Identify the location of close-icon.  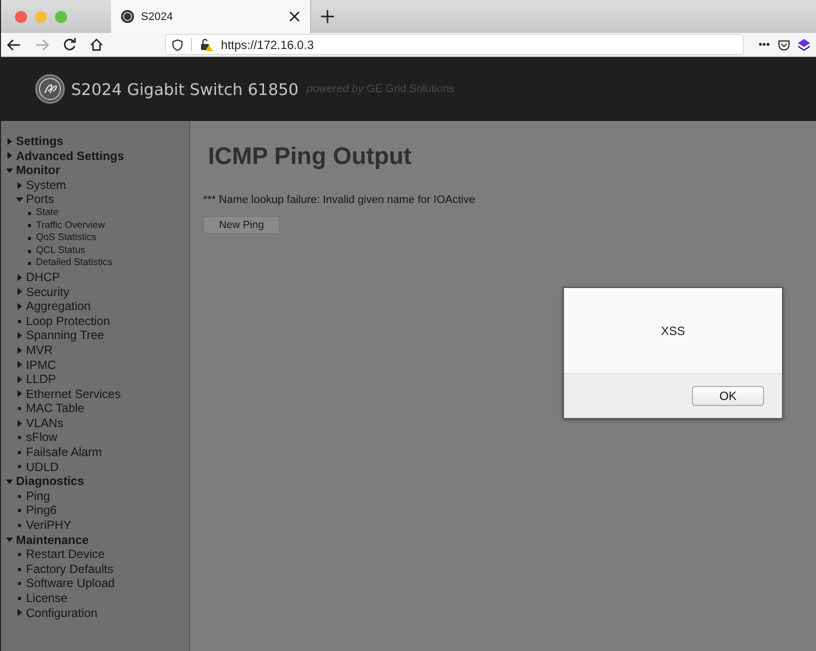
(294, 16).